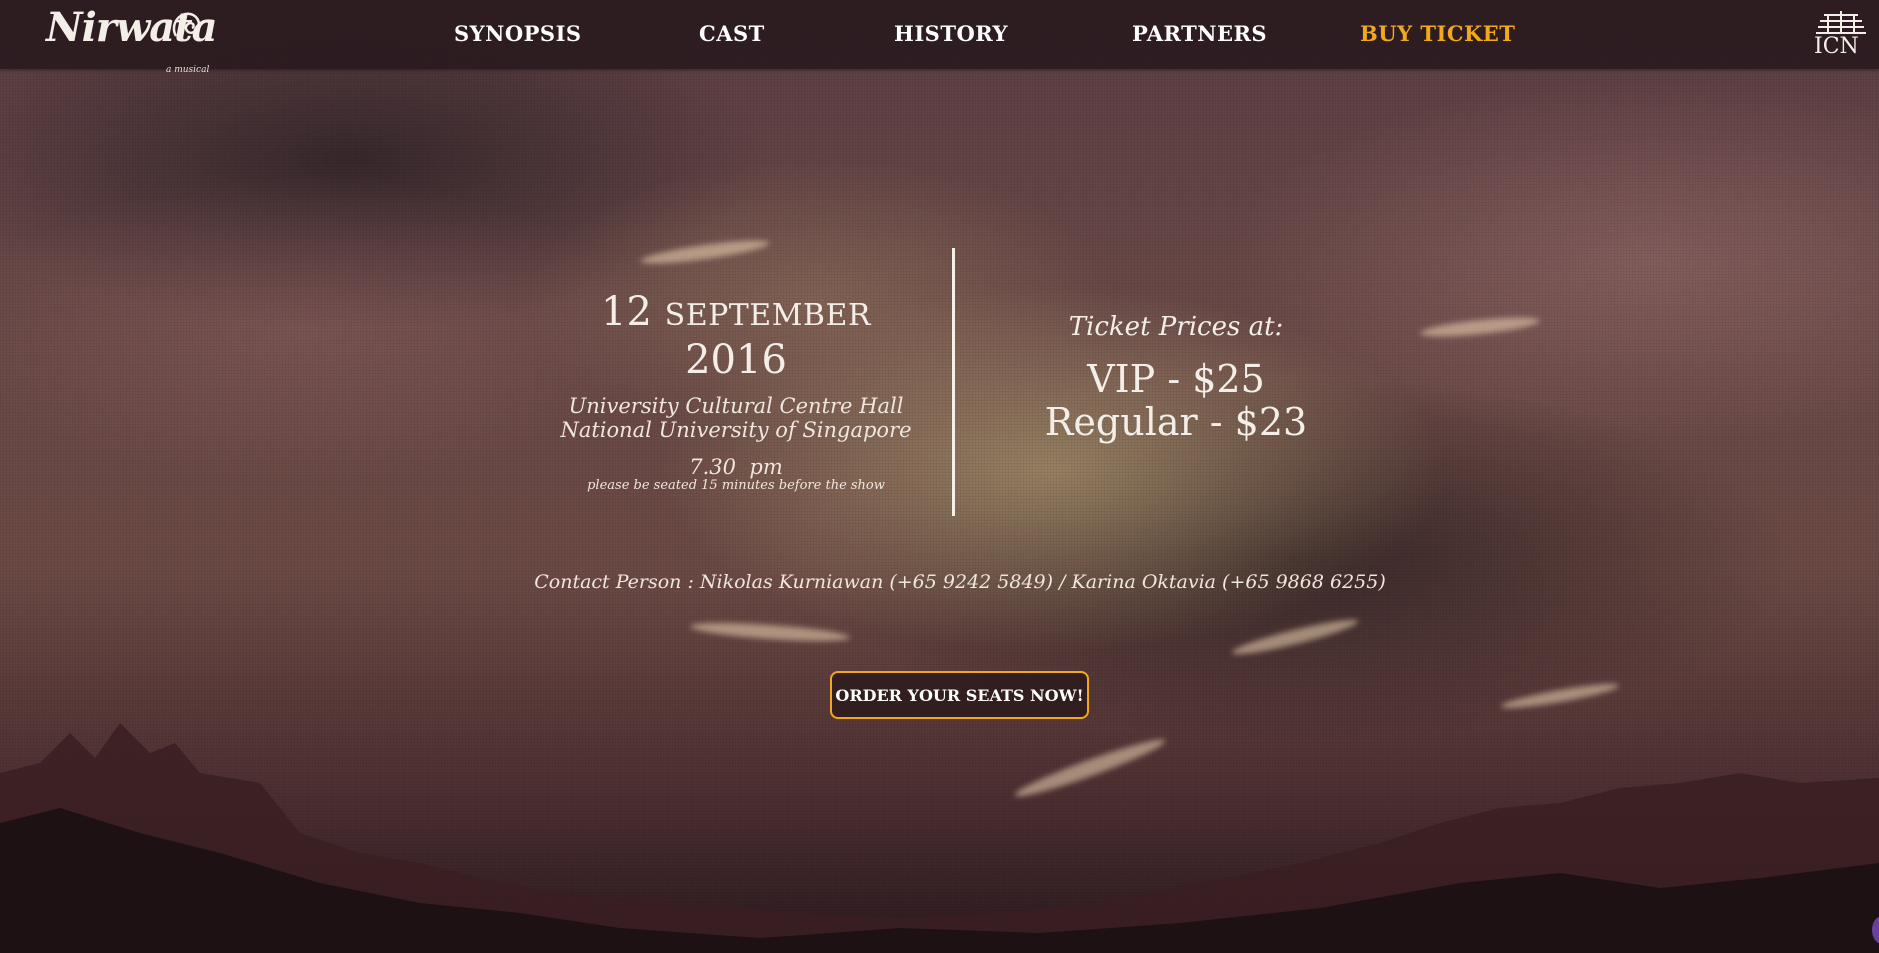  I want to click on venue-line-1: University Cultural Centre Hall, so click(736, 406).